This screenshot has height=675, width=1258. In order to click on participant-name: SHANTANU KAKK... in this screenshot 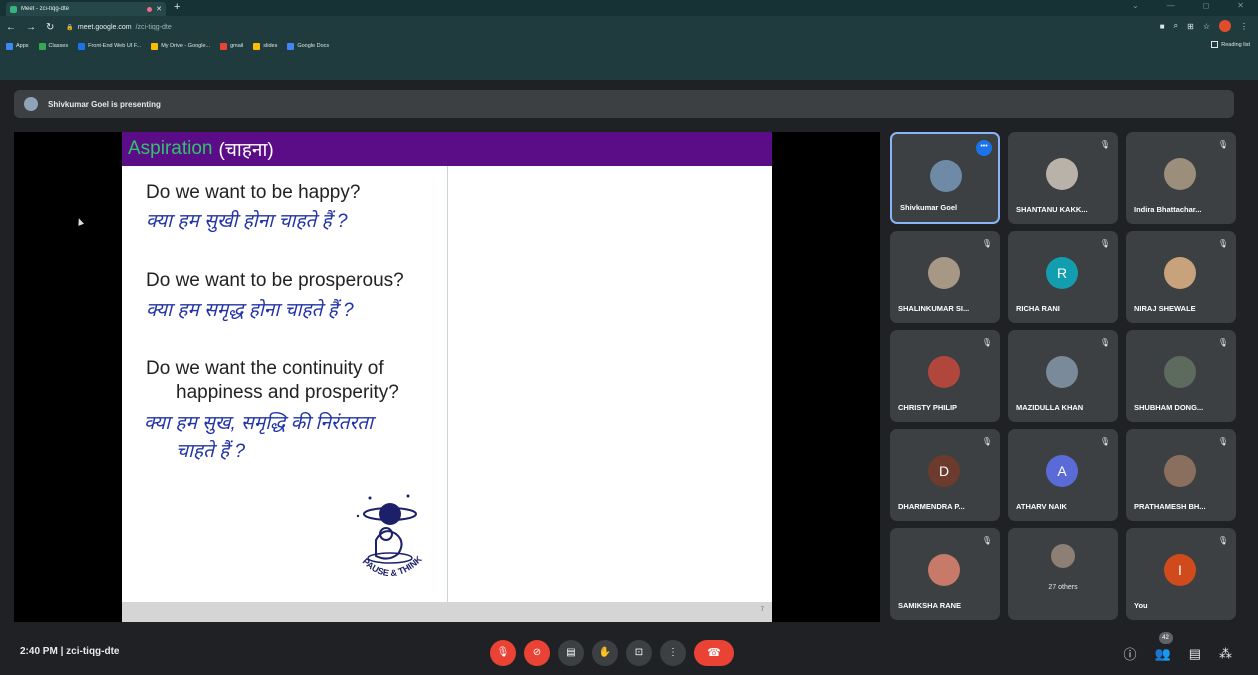, I will do `click(1052, 209)`.